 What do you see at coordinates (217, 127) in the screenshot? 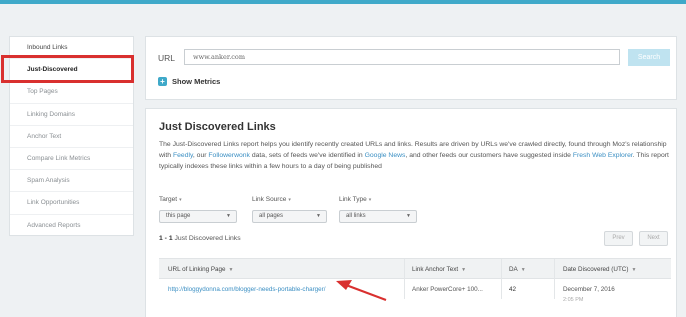
I see `panel-title: Just Discovered Links` at bounding box center [217, 127].